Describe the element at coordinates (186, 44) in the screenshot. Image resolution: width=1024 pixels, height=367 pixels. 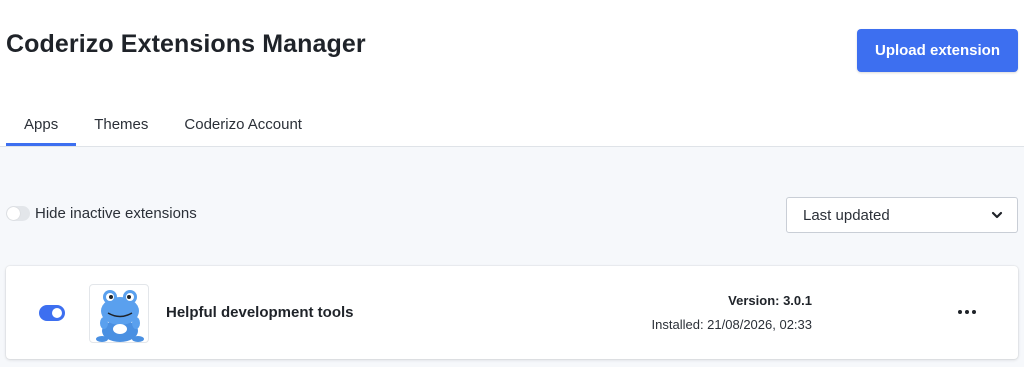
I see `page-title: Coderizo Extensions Manager` at that location.